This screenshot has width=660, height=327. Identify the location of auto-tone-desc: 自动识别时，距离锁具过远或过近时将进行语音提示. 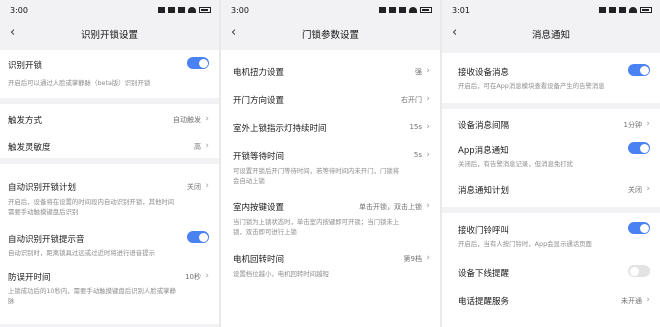
(81, 253).